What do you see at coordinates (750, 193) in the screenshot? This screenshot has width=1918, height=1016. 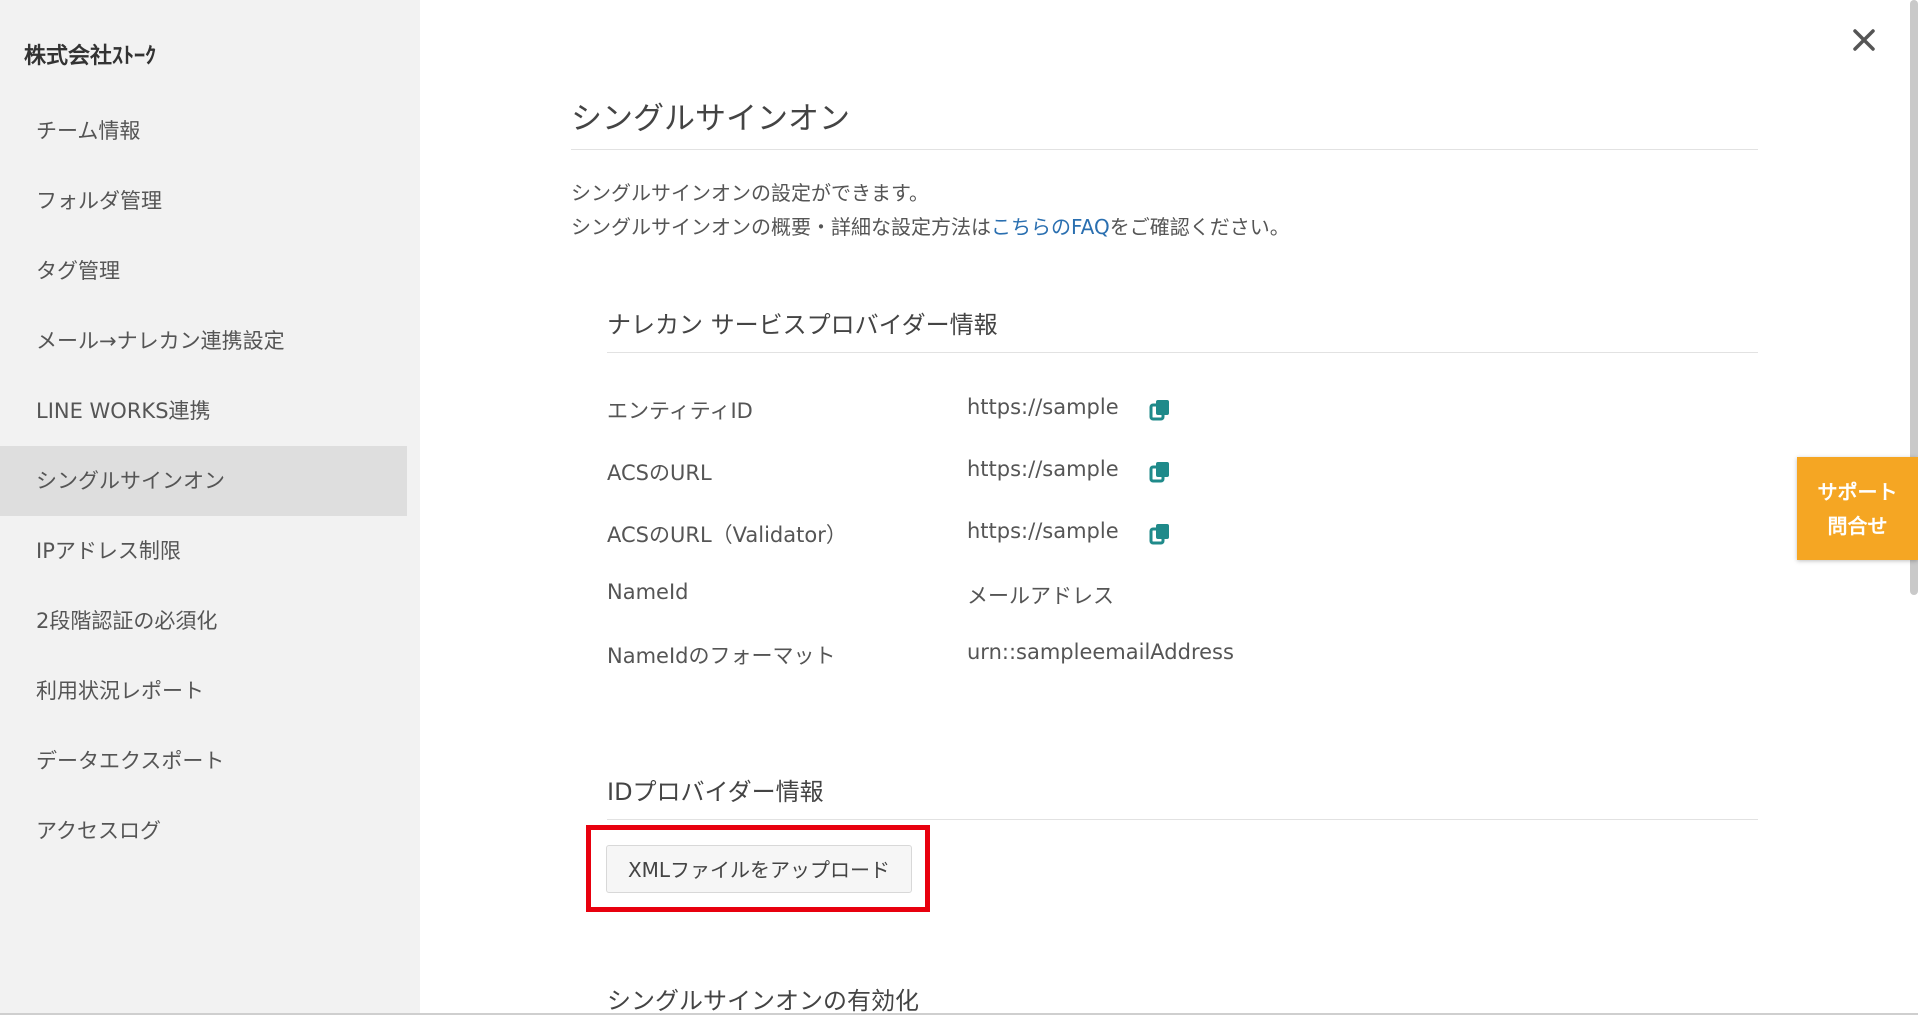 I see `description-line1: シングルサインオンの設定ができます。` at bounding box center [750, 193].